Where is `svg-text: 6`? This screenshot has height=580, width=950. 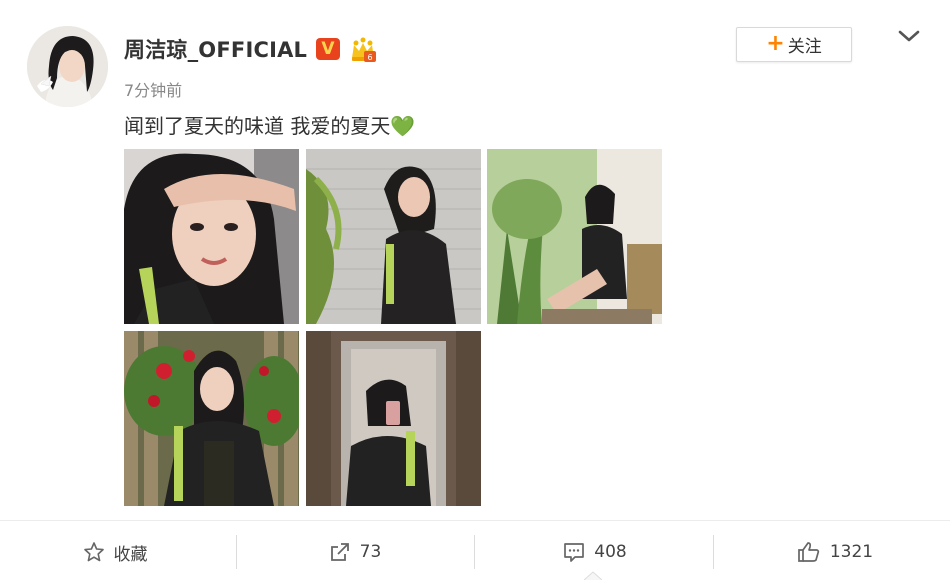
svg-text: 6 is located at coordinates (369, 57).